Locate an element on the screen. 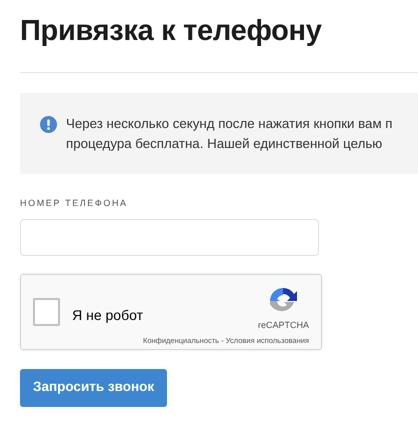 Image resolution: width=418 pixels, height=425 pixels. notice-text: Через несколько секунд после нажатия кнопки вам п is located at coordinates (229, 124).